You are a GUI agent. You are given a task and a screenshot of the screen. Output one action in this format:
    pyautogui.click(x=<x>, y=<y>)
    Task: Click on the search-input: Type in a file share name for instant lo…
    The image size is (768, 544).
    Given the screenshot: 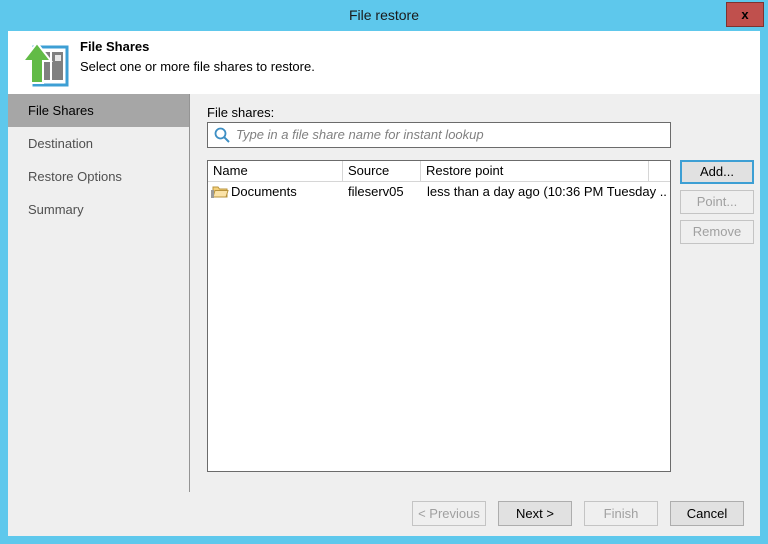 What is the action you would take?
    pyautogui.click(x=439, y=135)
    